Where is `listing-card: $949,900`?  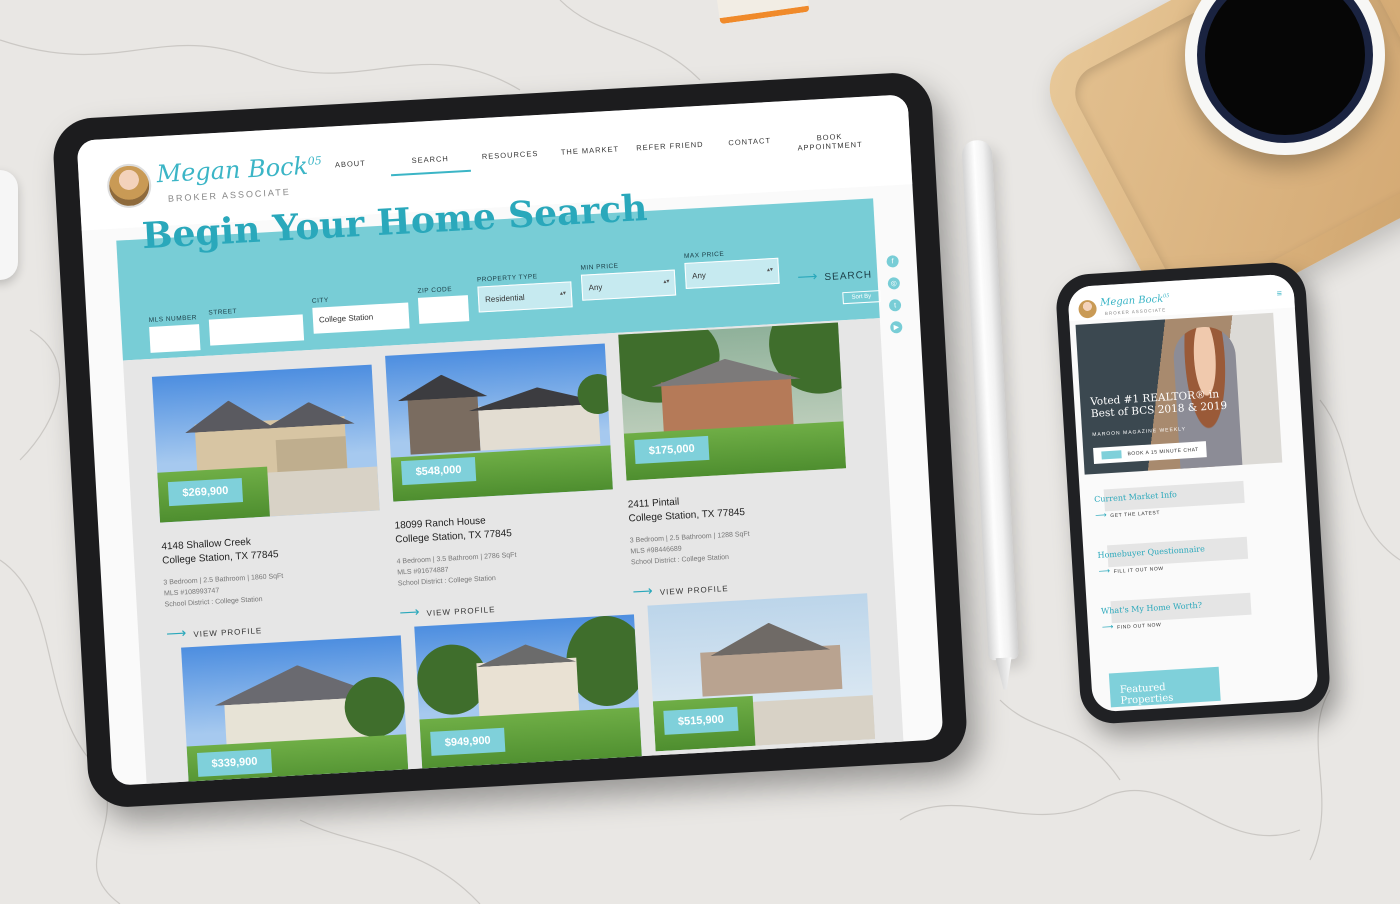 listing-card: $949,900 is located at coordinates (528, 693).